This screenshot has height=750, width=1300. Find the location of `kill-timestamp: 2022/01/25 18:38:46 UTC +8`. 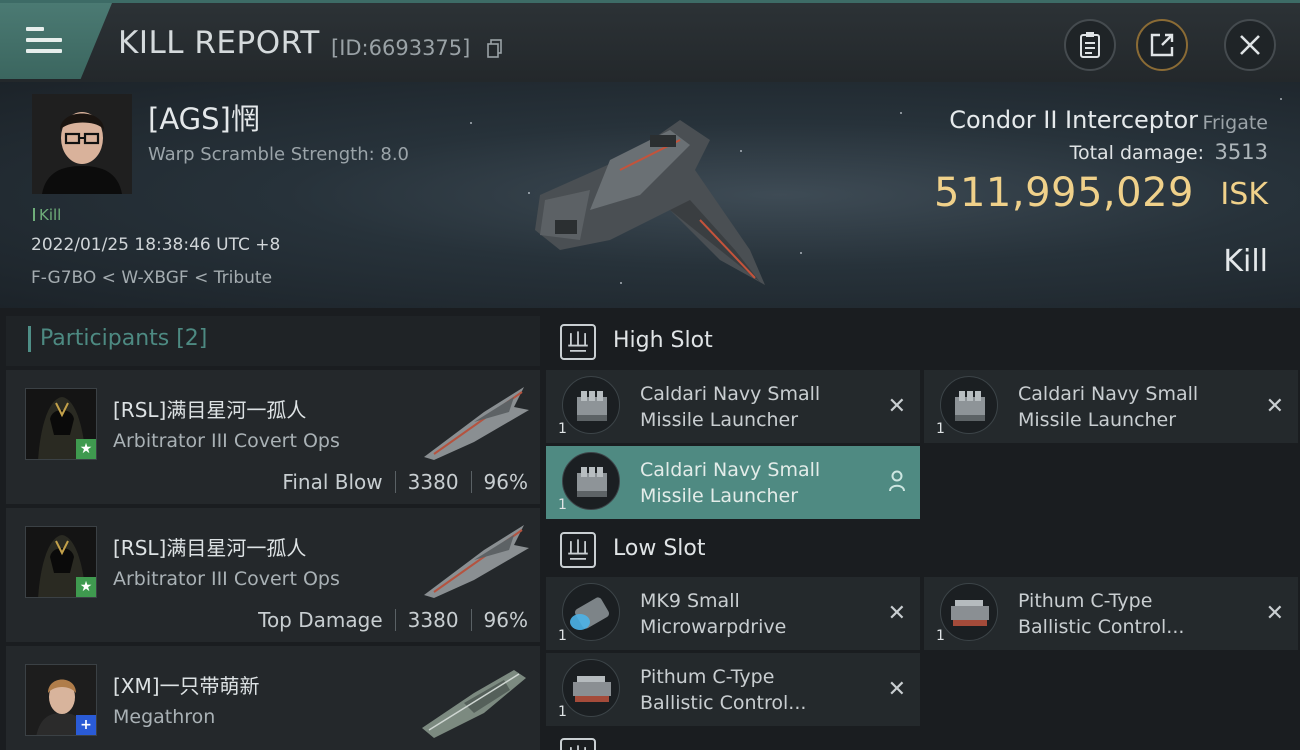

kill-timestamp: 2022/01/25 18:38:46 UTC +8 is located at coordinates (156, 245).